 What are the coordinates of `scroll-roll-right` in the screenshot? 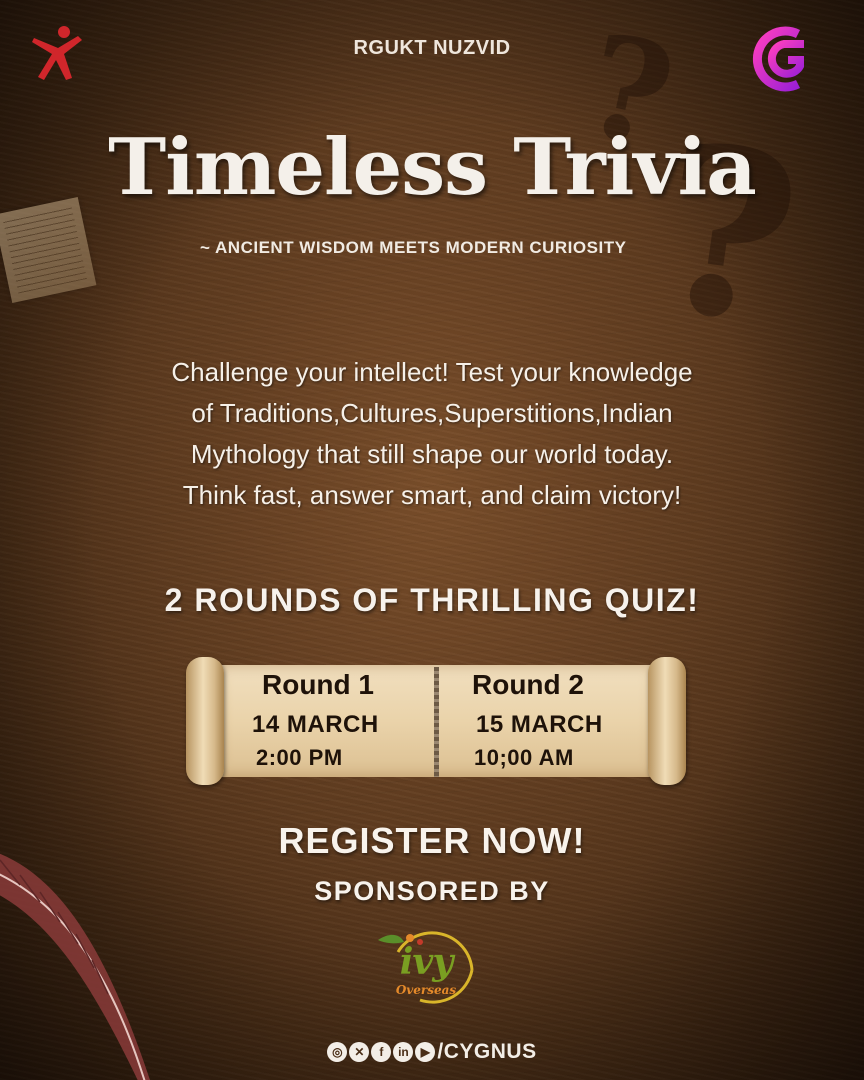 It's located at (667, 721).